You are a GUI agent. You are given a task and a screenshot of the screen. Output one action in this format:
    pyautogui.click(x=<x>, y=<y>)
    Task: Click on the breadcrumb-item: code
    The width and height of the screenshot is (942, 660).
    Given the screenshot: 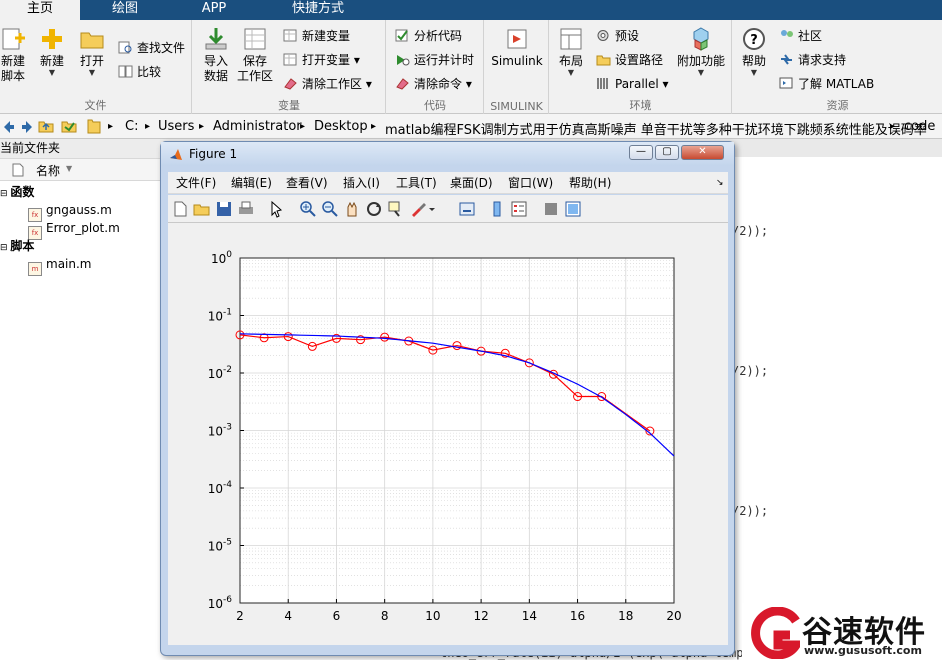 What is the action you would take?
    pyautogui.click(x=919, y=126)
    